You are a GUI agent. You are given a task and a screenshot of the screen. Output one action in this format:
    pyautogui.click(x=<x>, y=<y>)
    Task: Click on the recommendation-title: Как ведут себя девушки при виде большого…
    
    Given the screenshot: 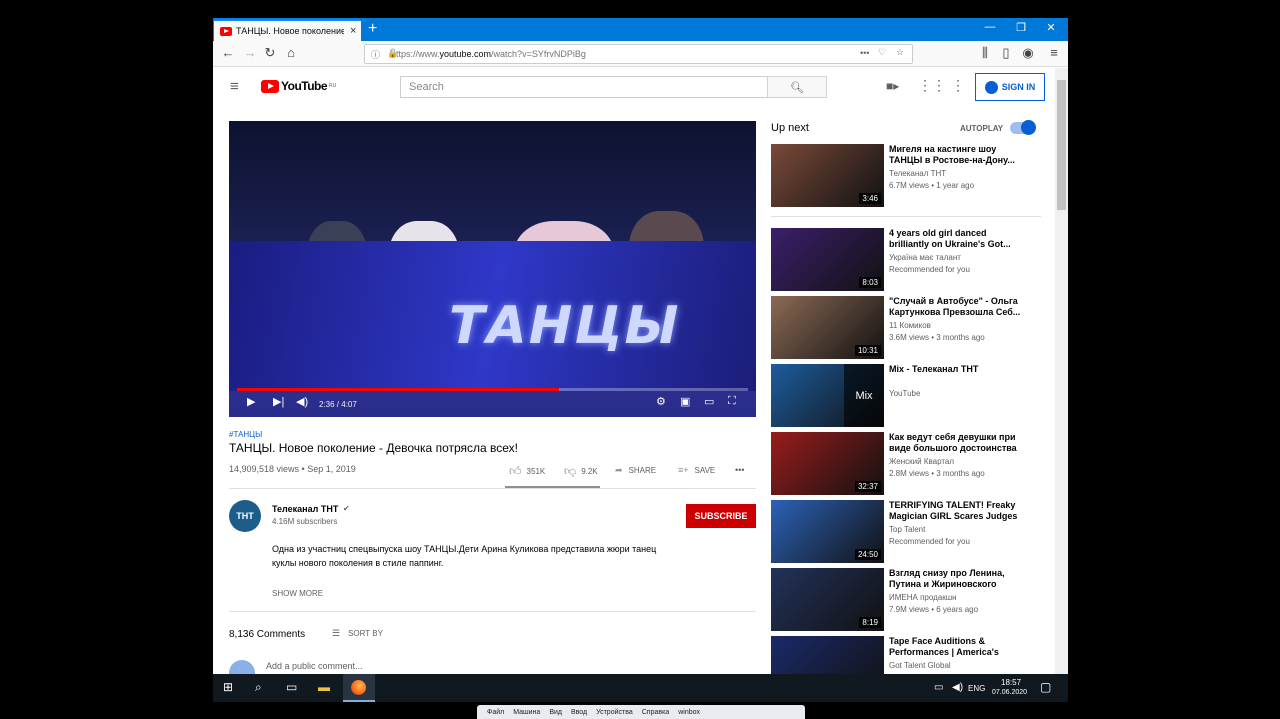 What is the action you would take?
    pyautogui.click(x=956, y=443)
    